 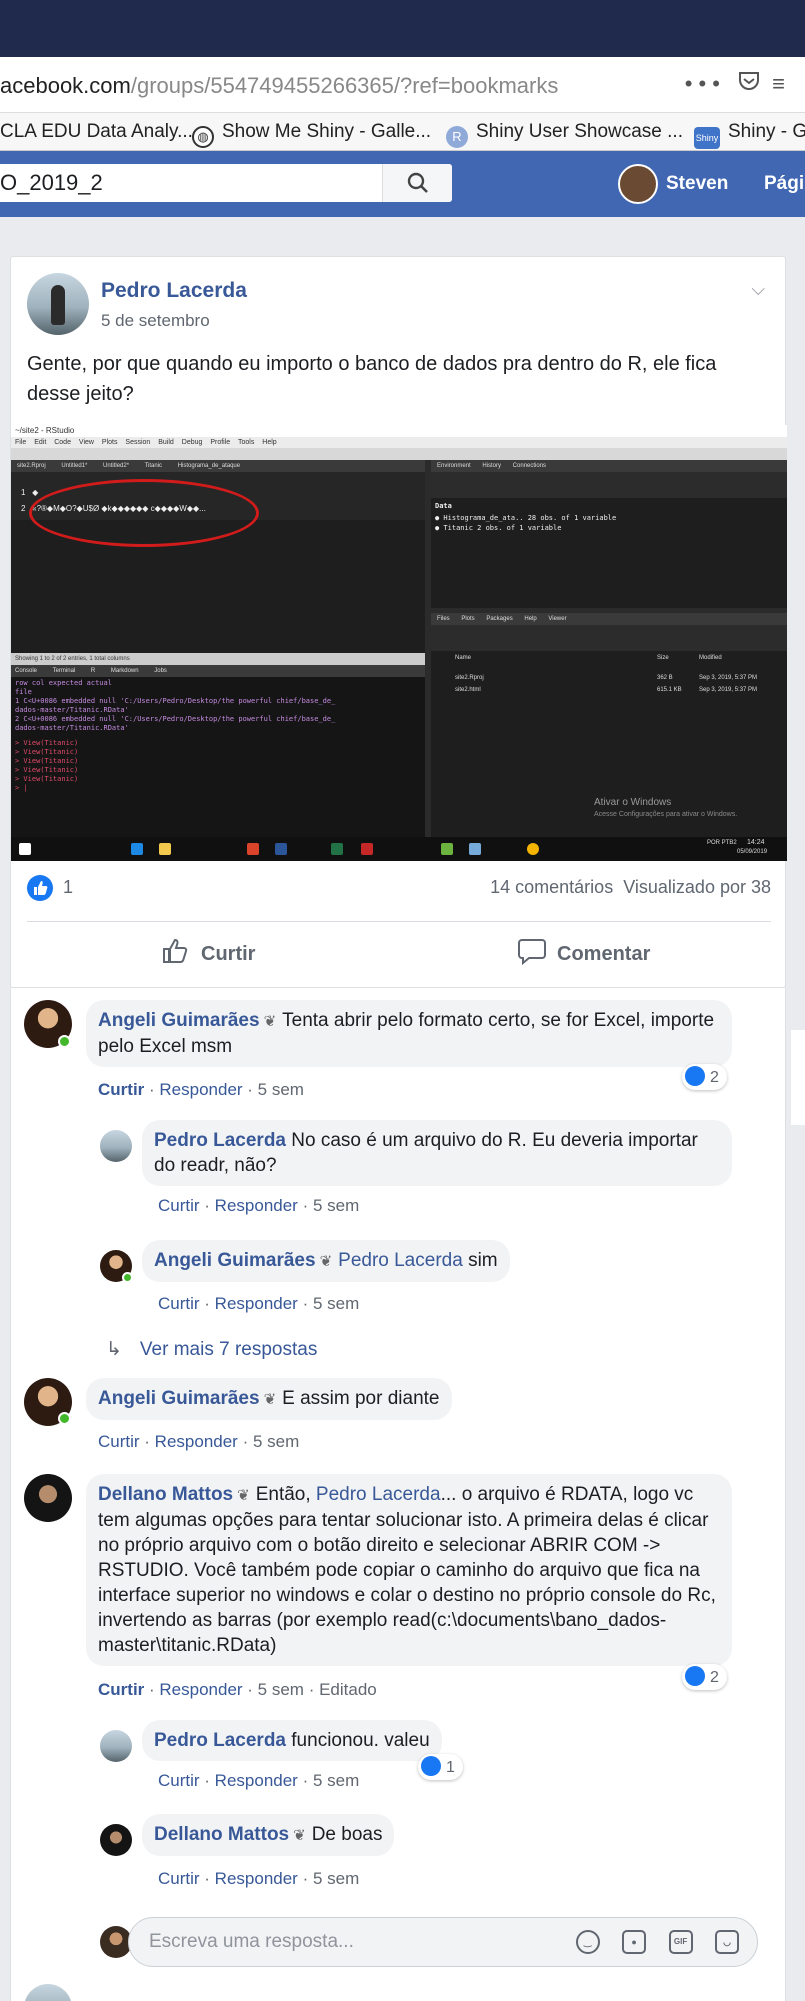 I want to click on pocket-icon, so click(x=755, y=83).